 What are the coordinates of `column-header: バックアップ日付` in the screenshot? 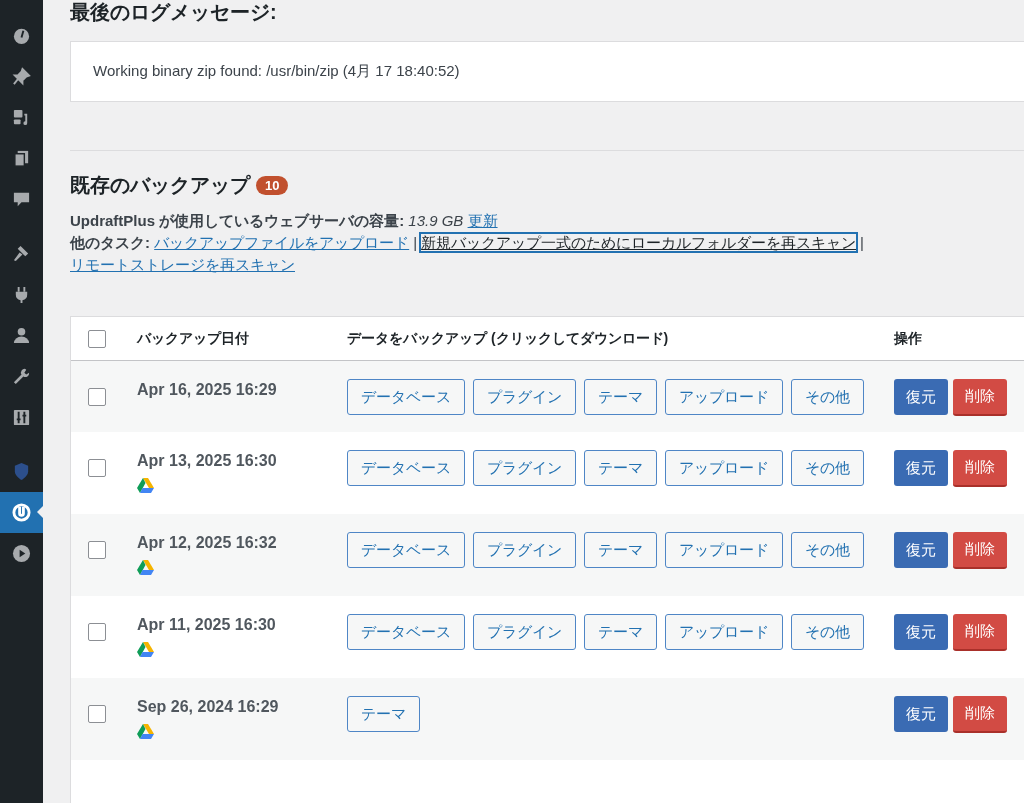 It's located at (193, 338).